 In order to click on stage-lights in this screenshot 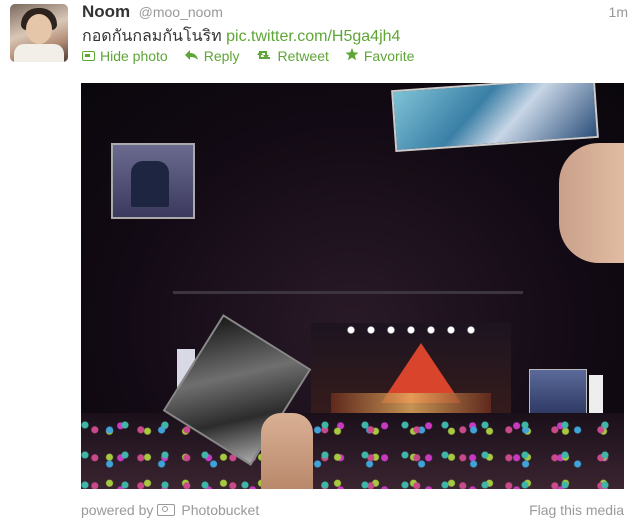, I will do `click(411, 330)`.